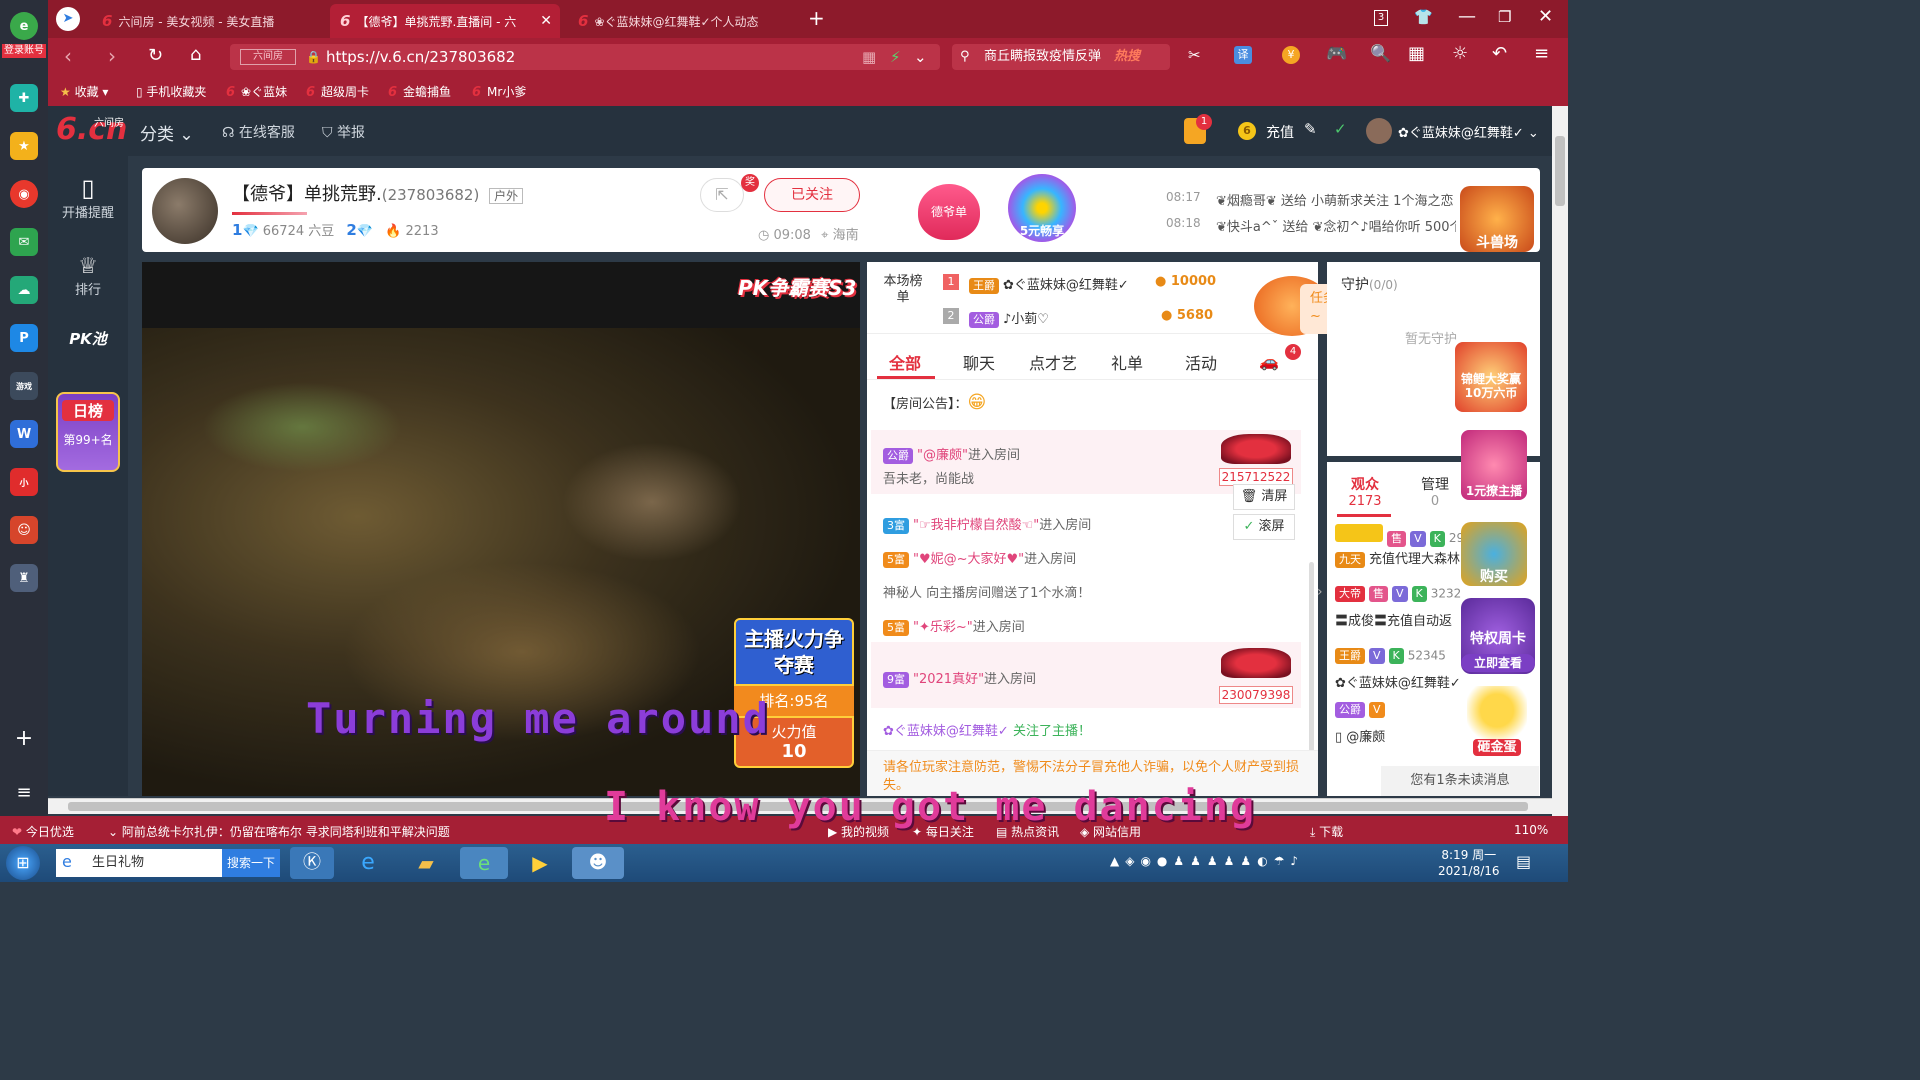 Image resolution: width=1920 pixels, height=1080 pixels. I want to click on back-icon: ‹, so click(68, 56).